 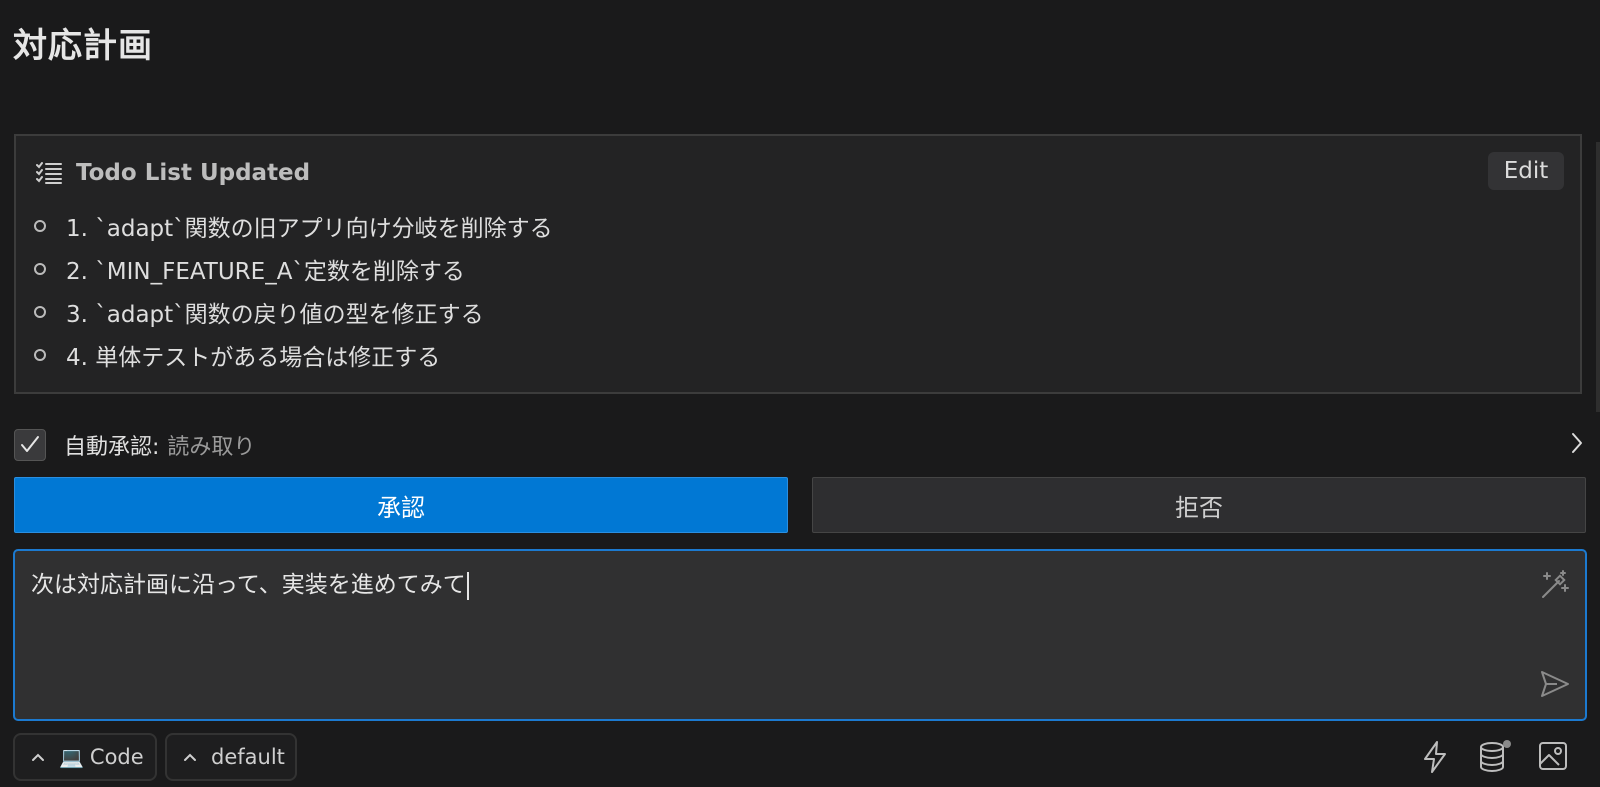 What do you see at coordinates (265, 271) in the screenshot?
I see `todo-item-text: 2. `MIN_FEATURE_A`定数を削除する` at bounding box center [265, 271].